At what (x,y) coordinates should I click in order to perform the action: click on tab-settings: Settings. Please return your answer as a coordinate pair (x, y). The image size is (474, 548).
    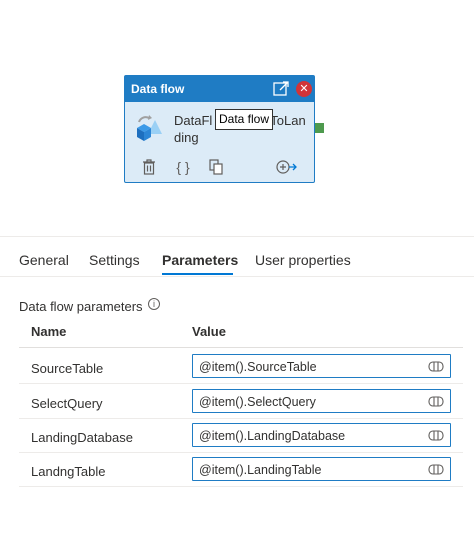
    Looking at the image, I should click on (114, 260).